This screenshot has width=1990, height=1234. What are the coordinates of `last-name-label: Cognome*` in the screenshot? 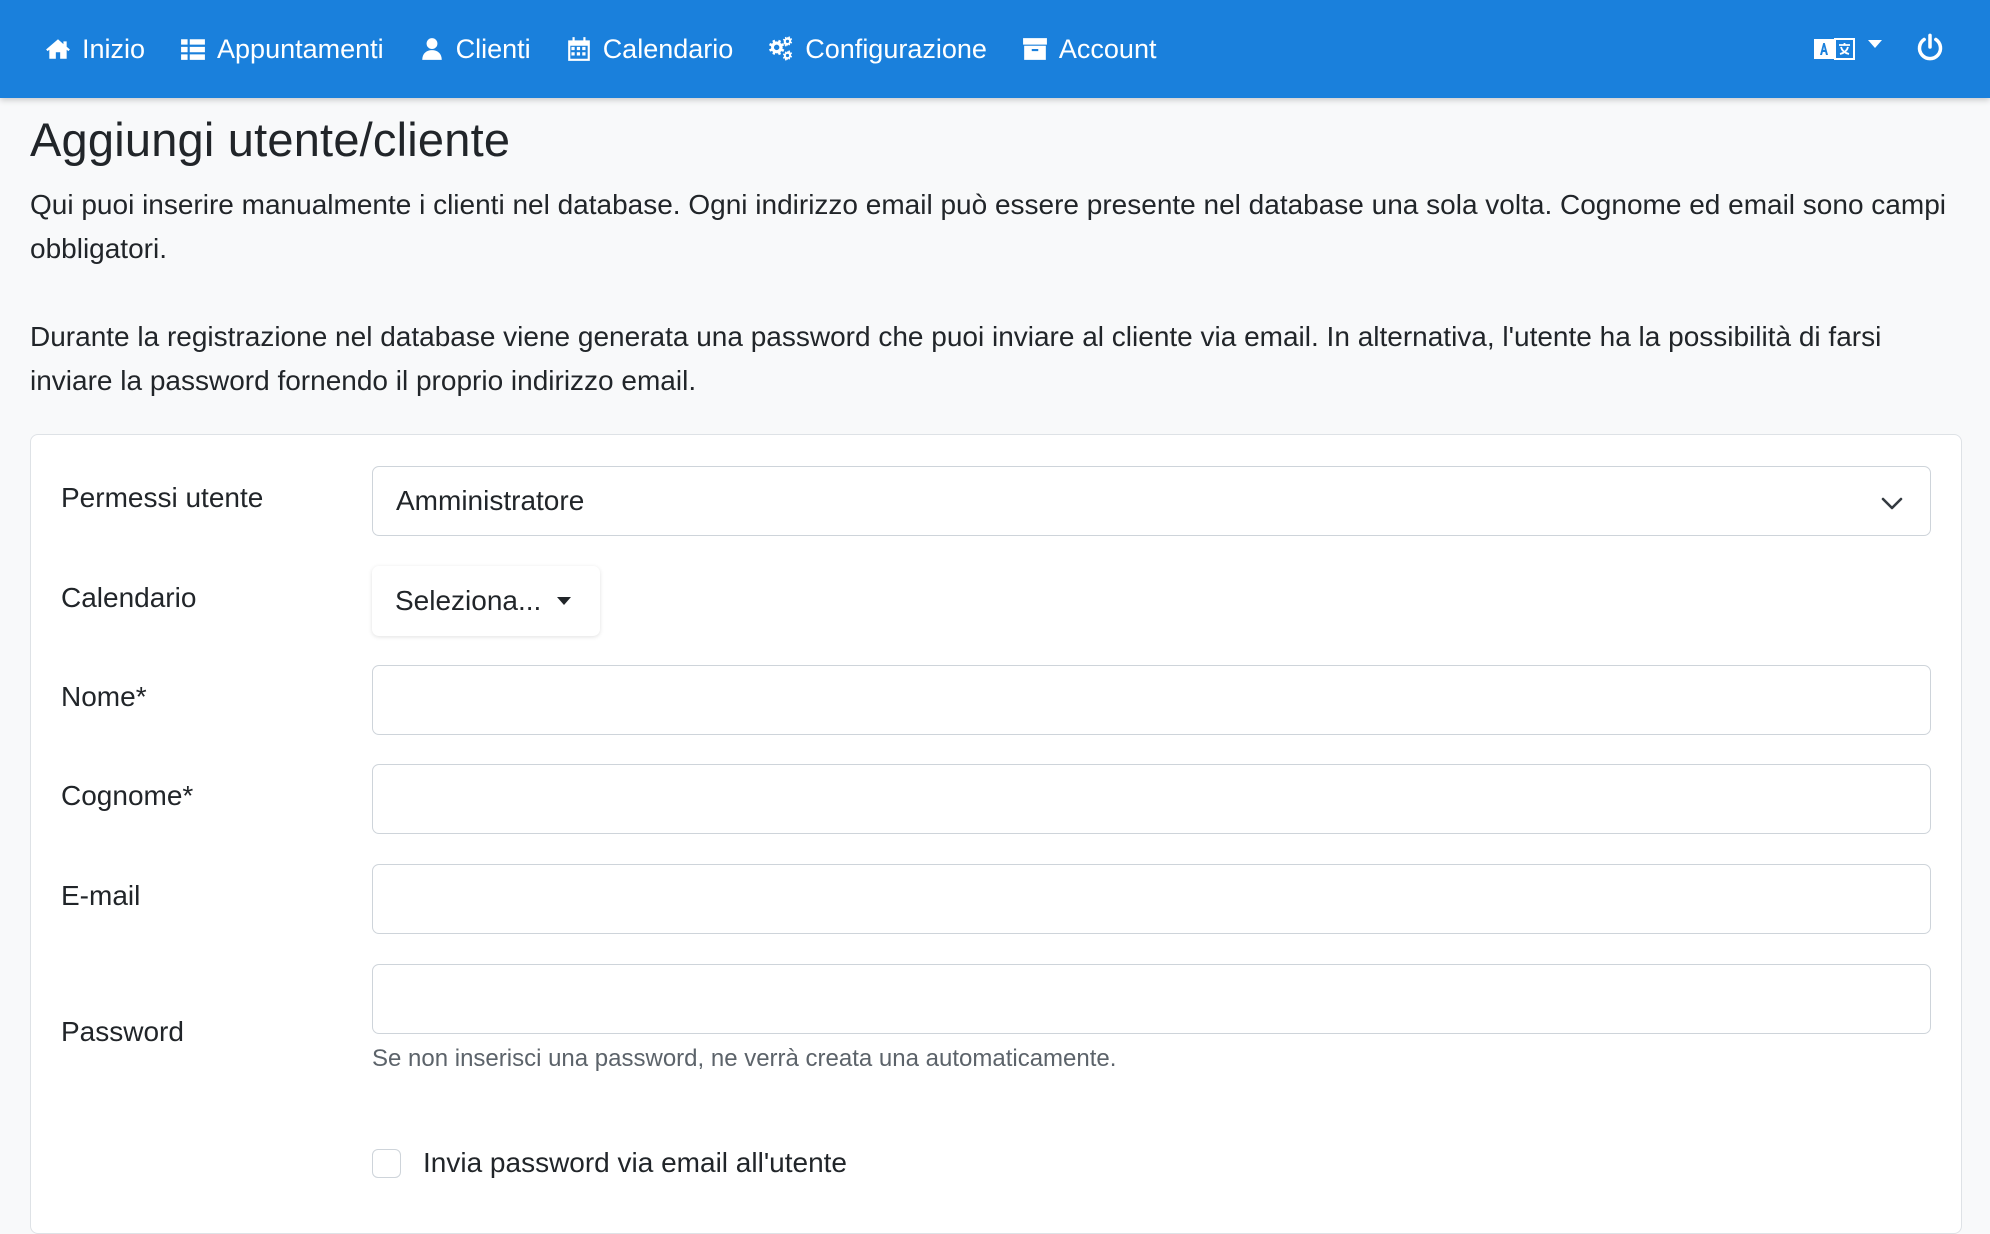 It's located at (127, 795).